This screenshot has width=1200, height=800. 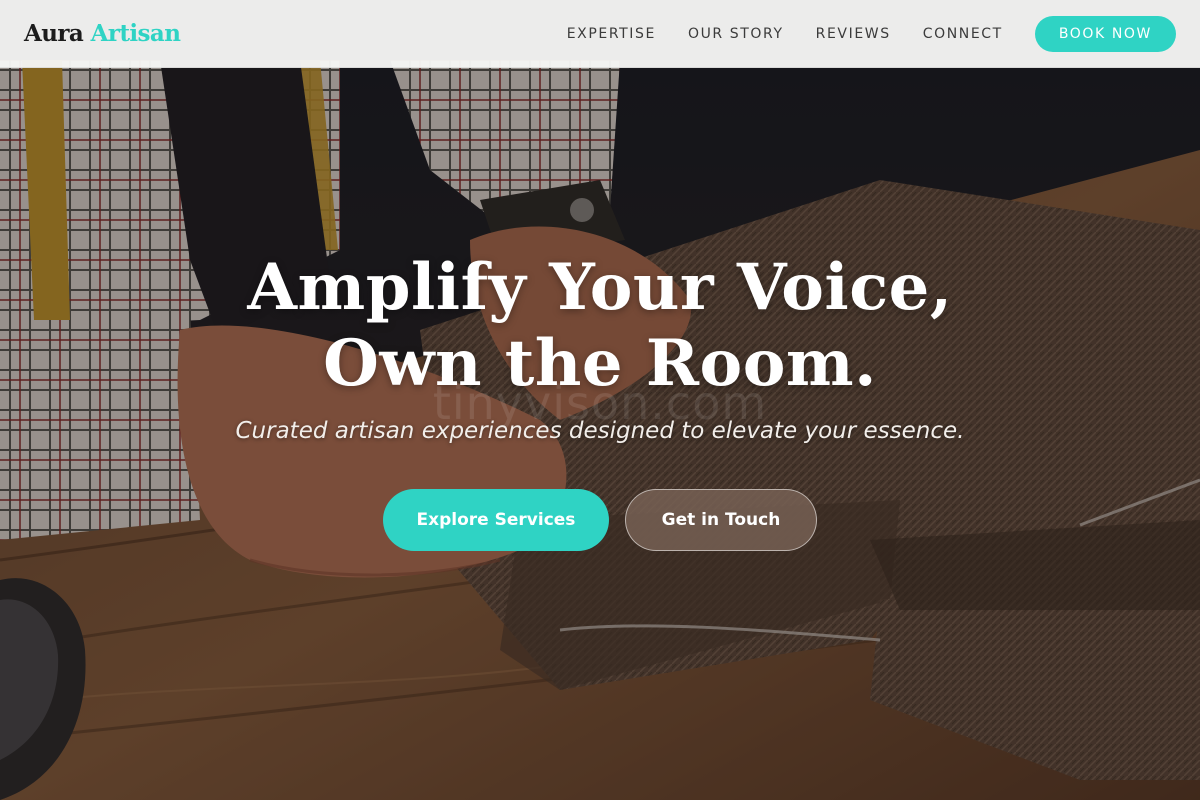 I want to click on explore-services-button: Explore Services, so click(x=496, y=520).